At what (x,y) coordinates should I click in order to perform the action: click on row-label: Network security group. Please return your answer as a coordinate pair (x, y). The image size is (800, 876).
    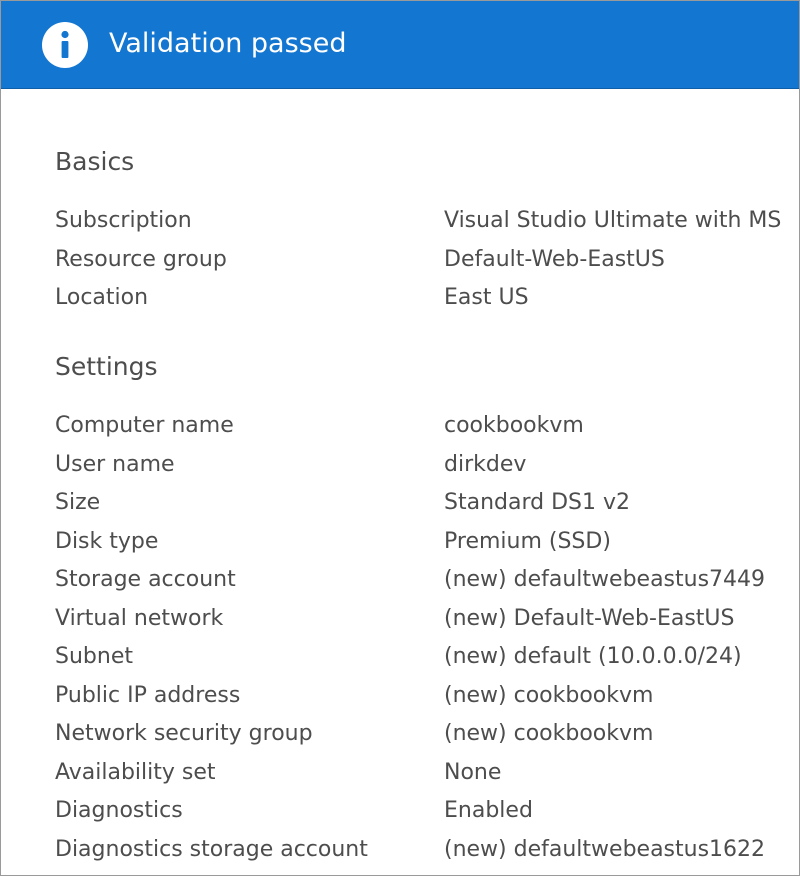
    Looking at the image, I should click on (184, 733).